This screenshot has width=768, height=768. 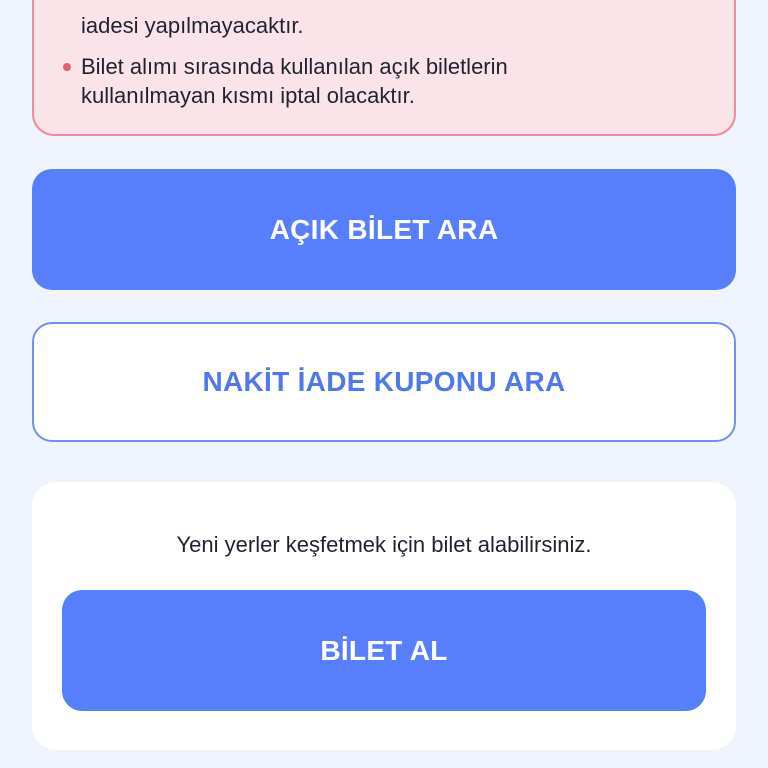 What do you see at coordinates (384, 650) in the screenshot?
I see `buy-ticket-button: BİLET AL` at bounding box center [384, 650].